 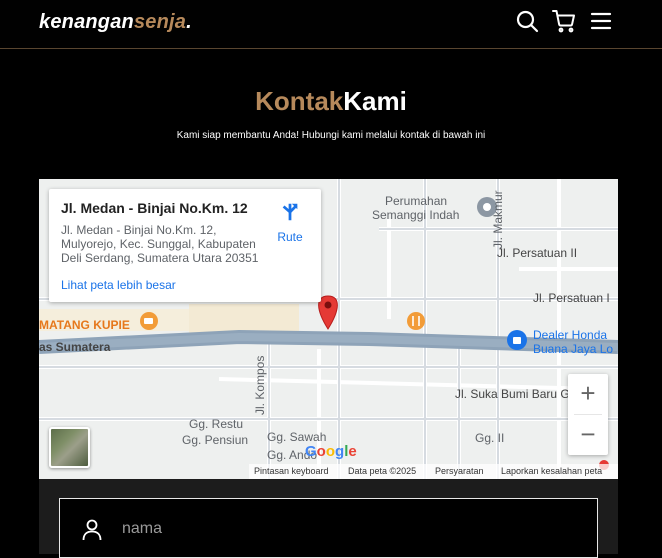 What do you see at coordinates (459, 471) in the screenshot?
I see `terms-link: Persyaratan` at bounding box center [459, 471].